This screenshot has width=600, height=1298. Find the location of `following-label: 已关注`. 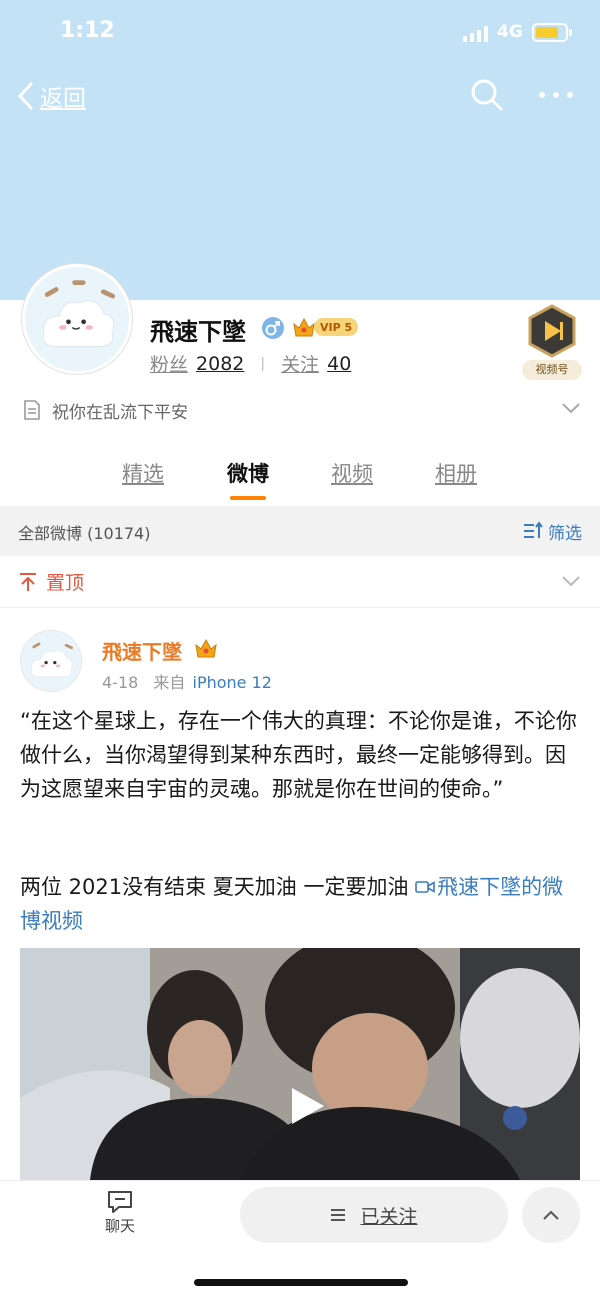

following-label: 已关注 is located at coordinates (389, 1216).